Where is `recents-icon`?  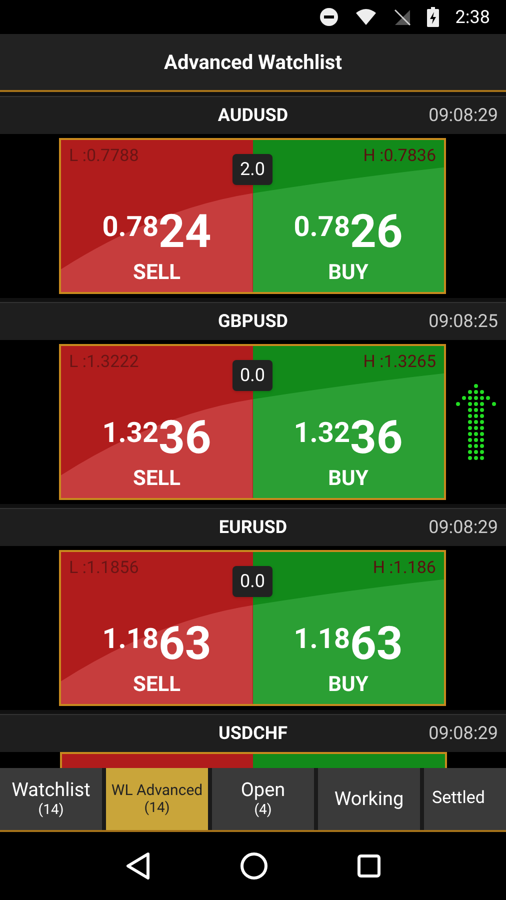 recents-icon is located at coordinates (369, 866).